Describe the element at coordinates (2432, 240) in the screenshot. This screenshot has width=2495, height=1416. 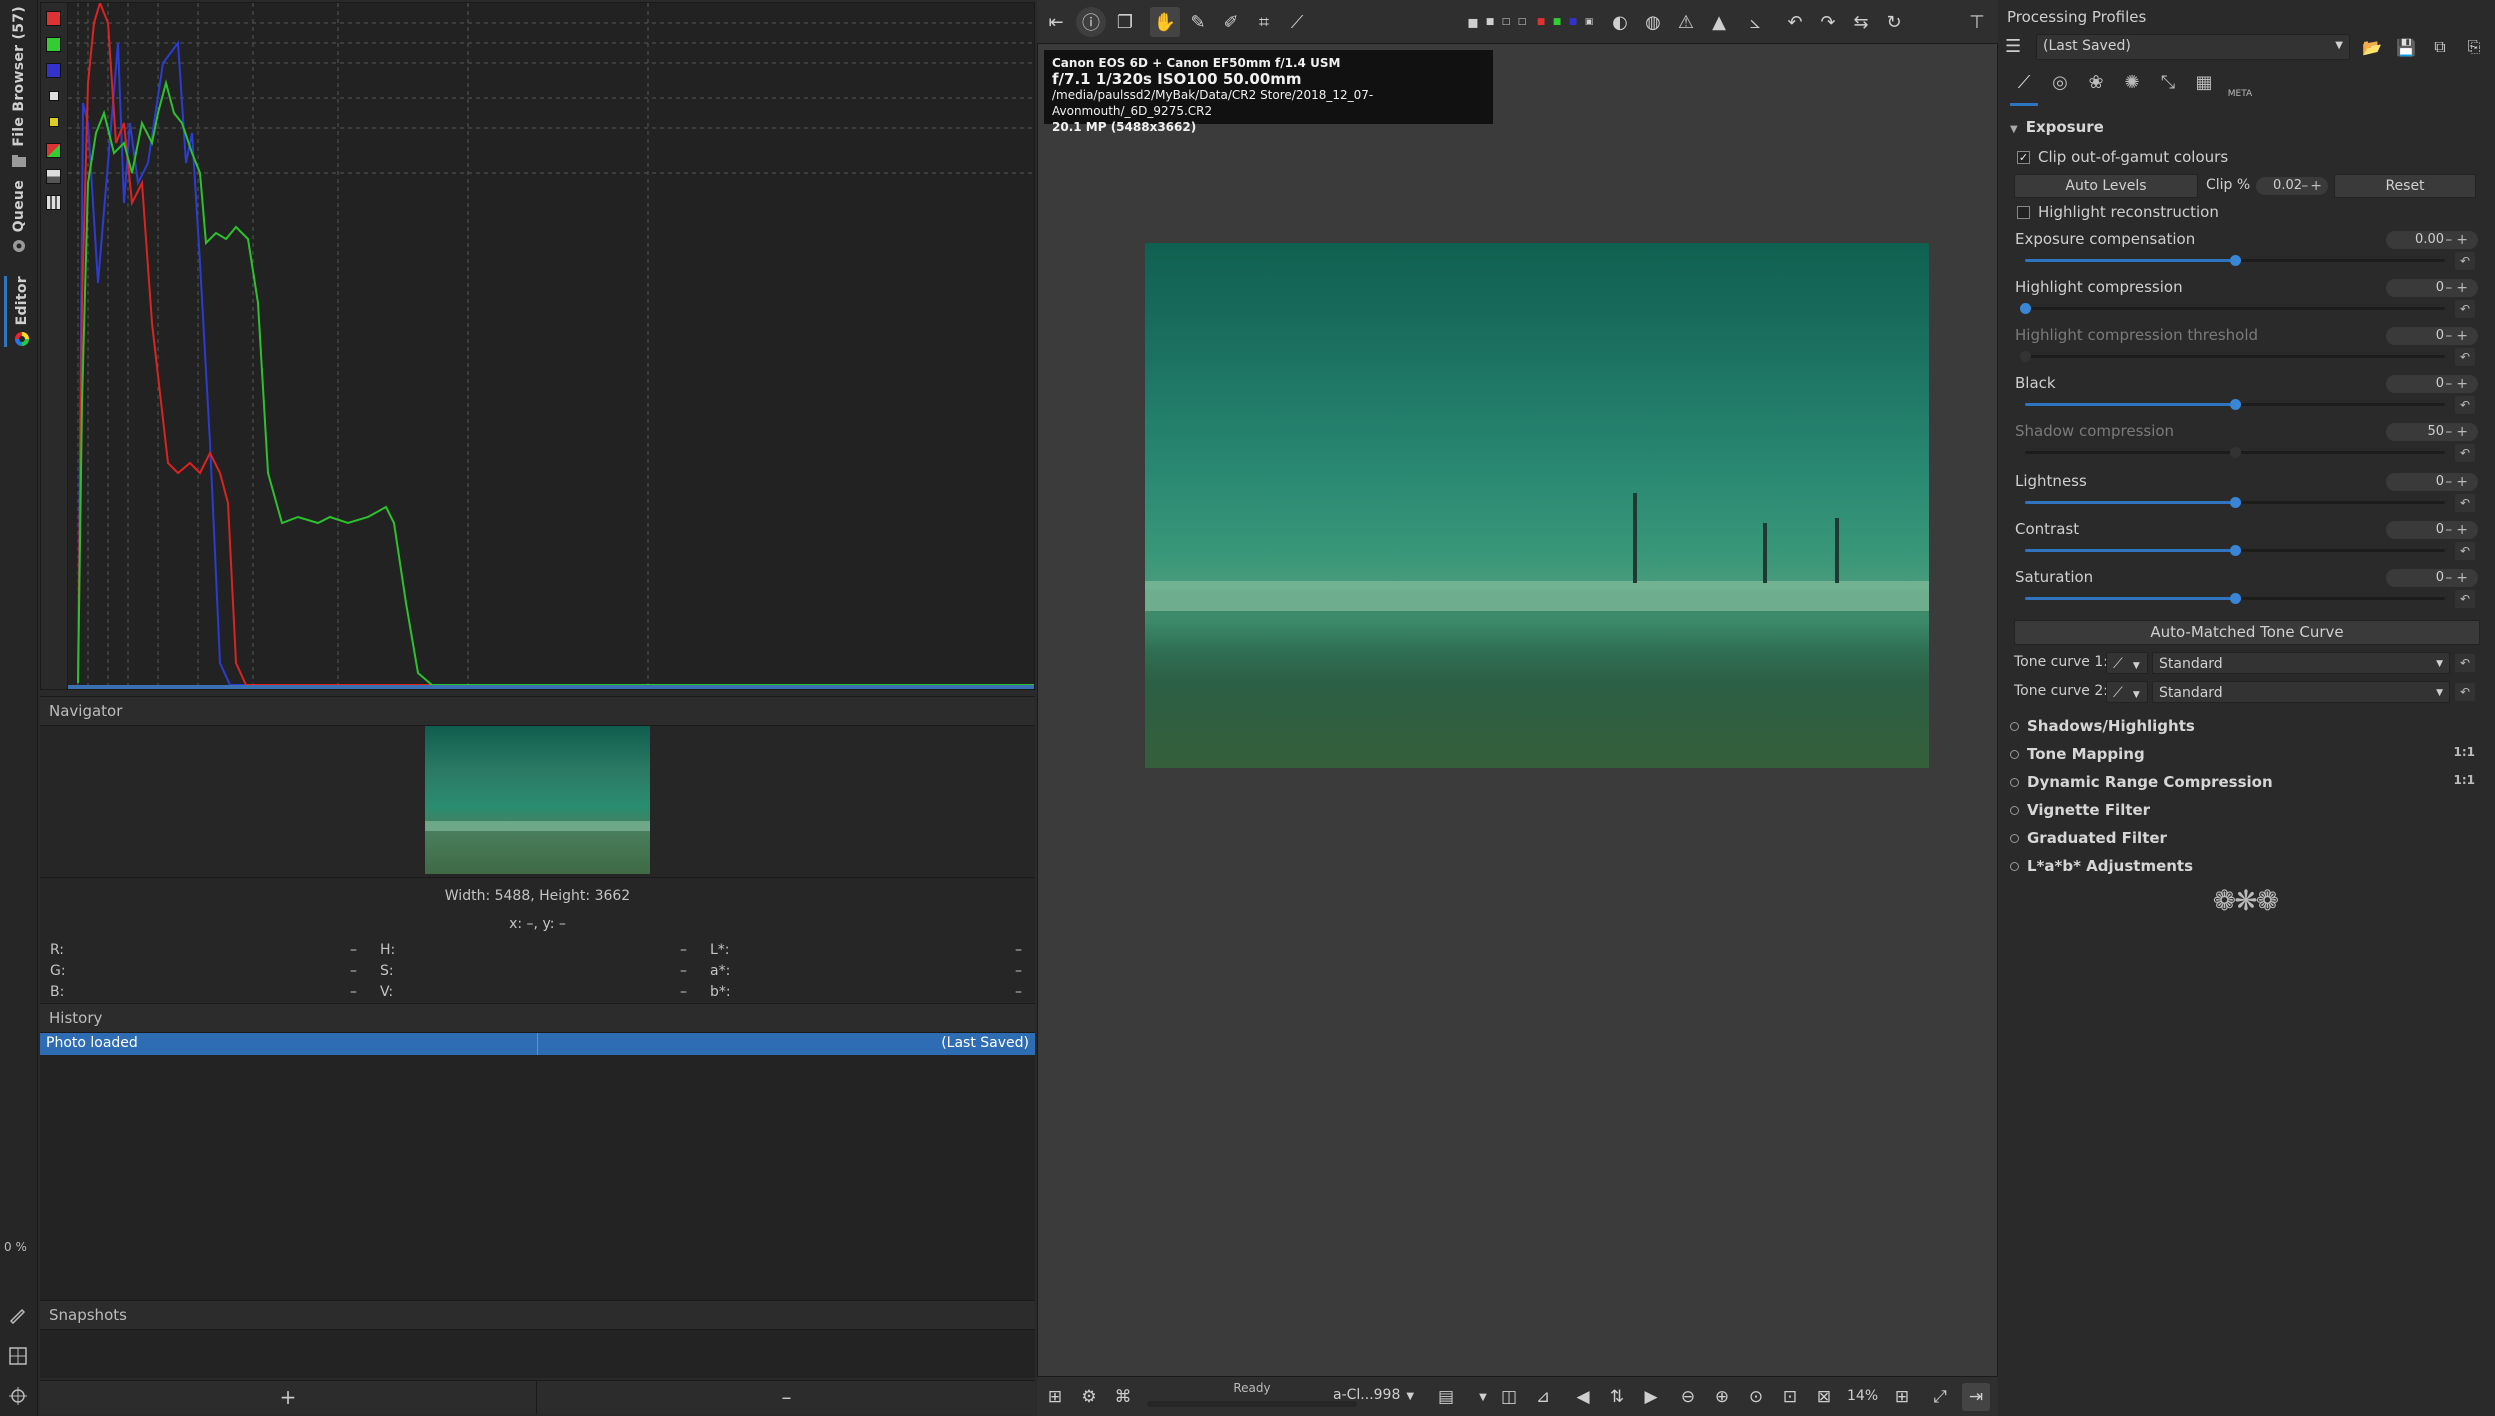
I see `slider-spinner: 0.00 –+` at that location.